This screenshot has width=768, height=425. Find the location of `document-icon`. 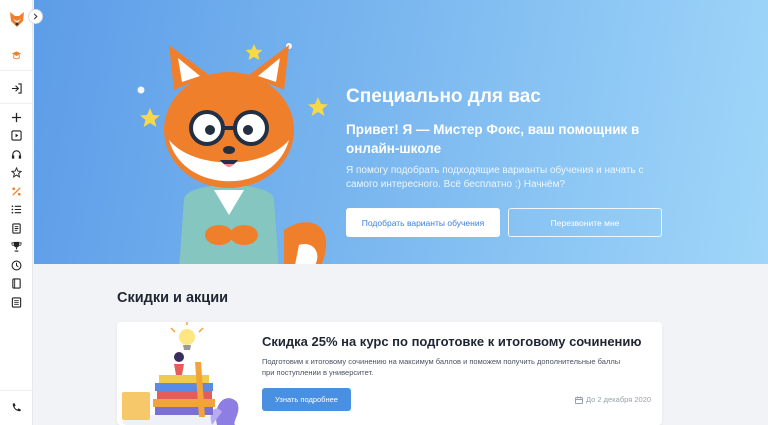

document-icon is located at coordinates (16, 228).